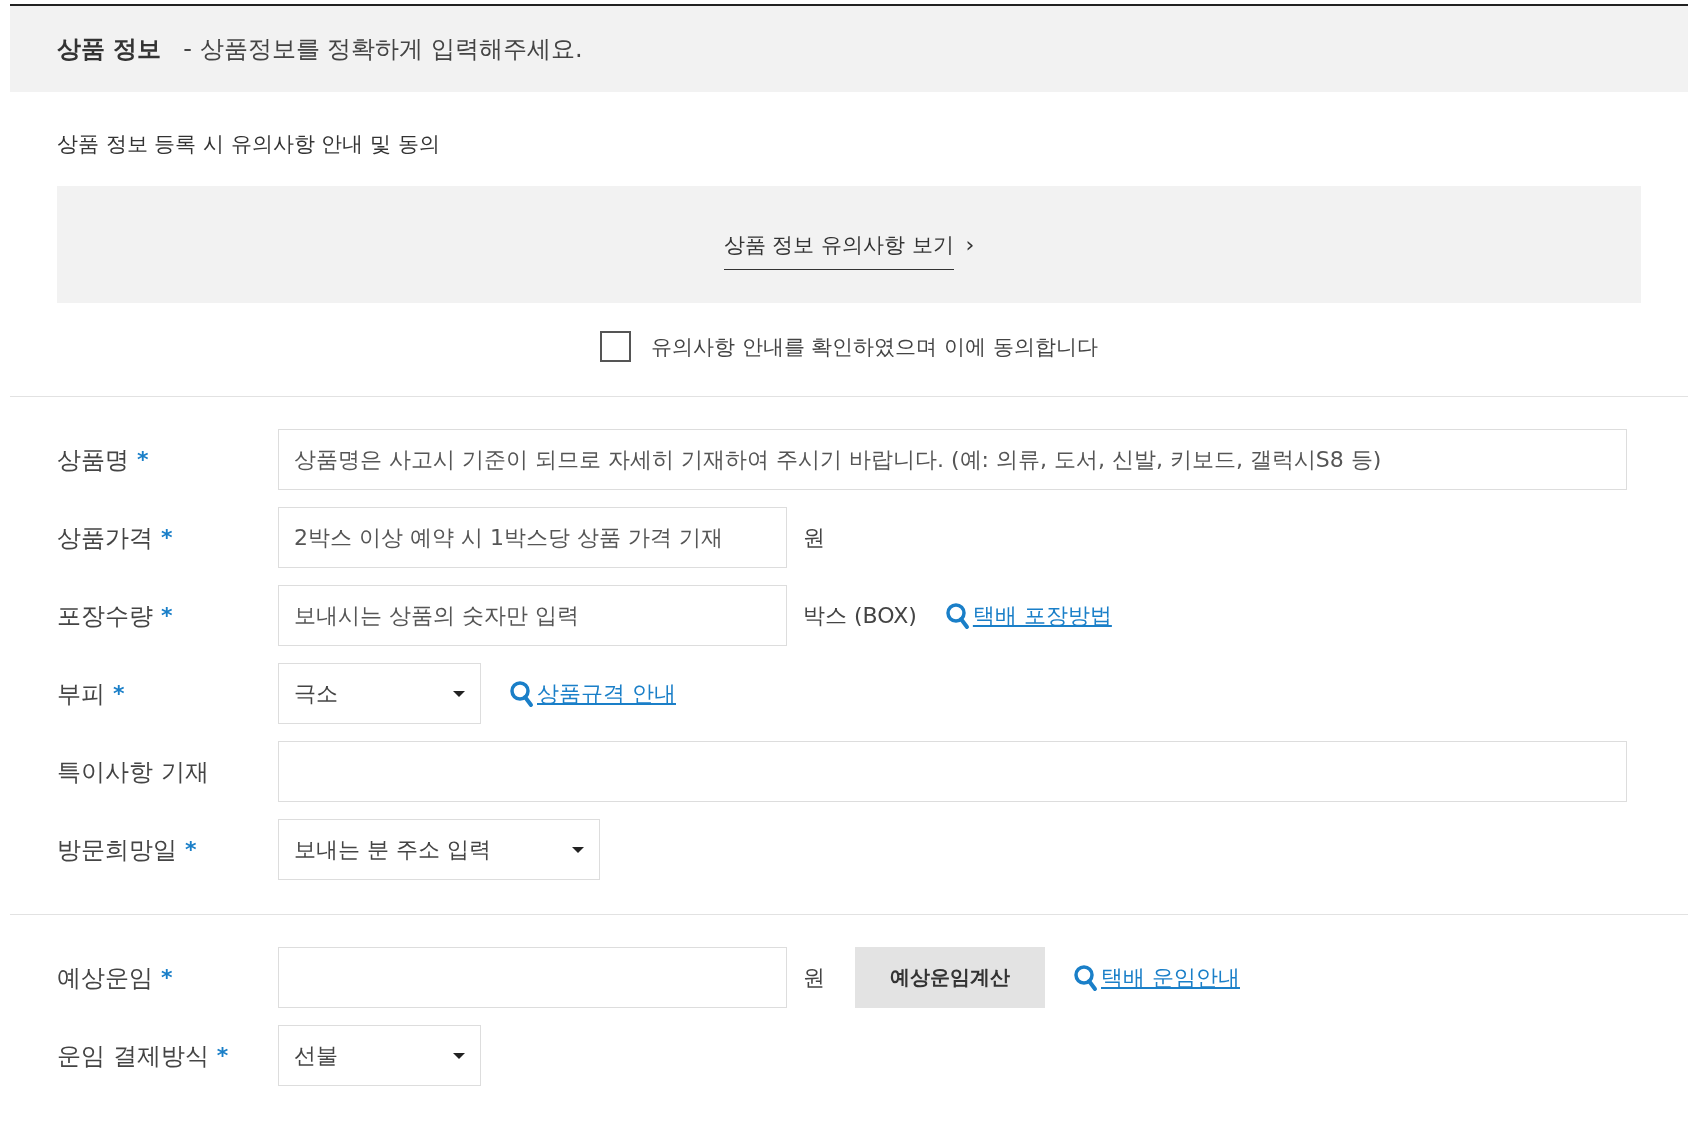  I want to click on chevron-icon: ›, so click(970, 244).